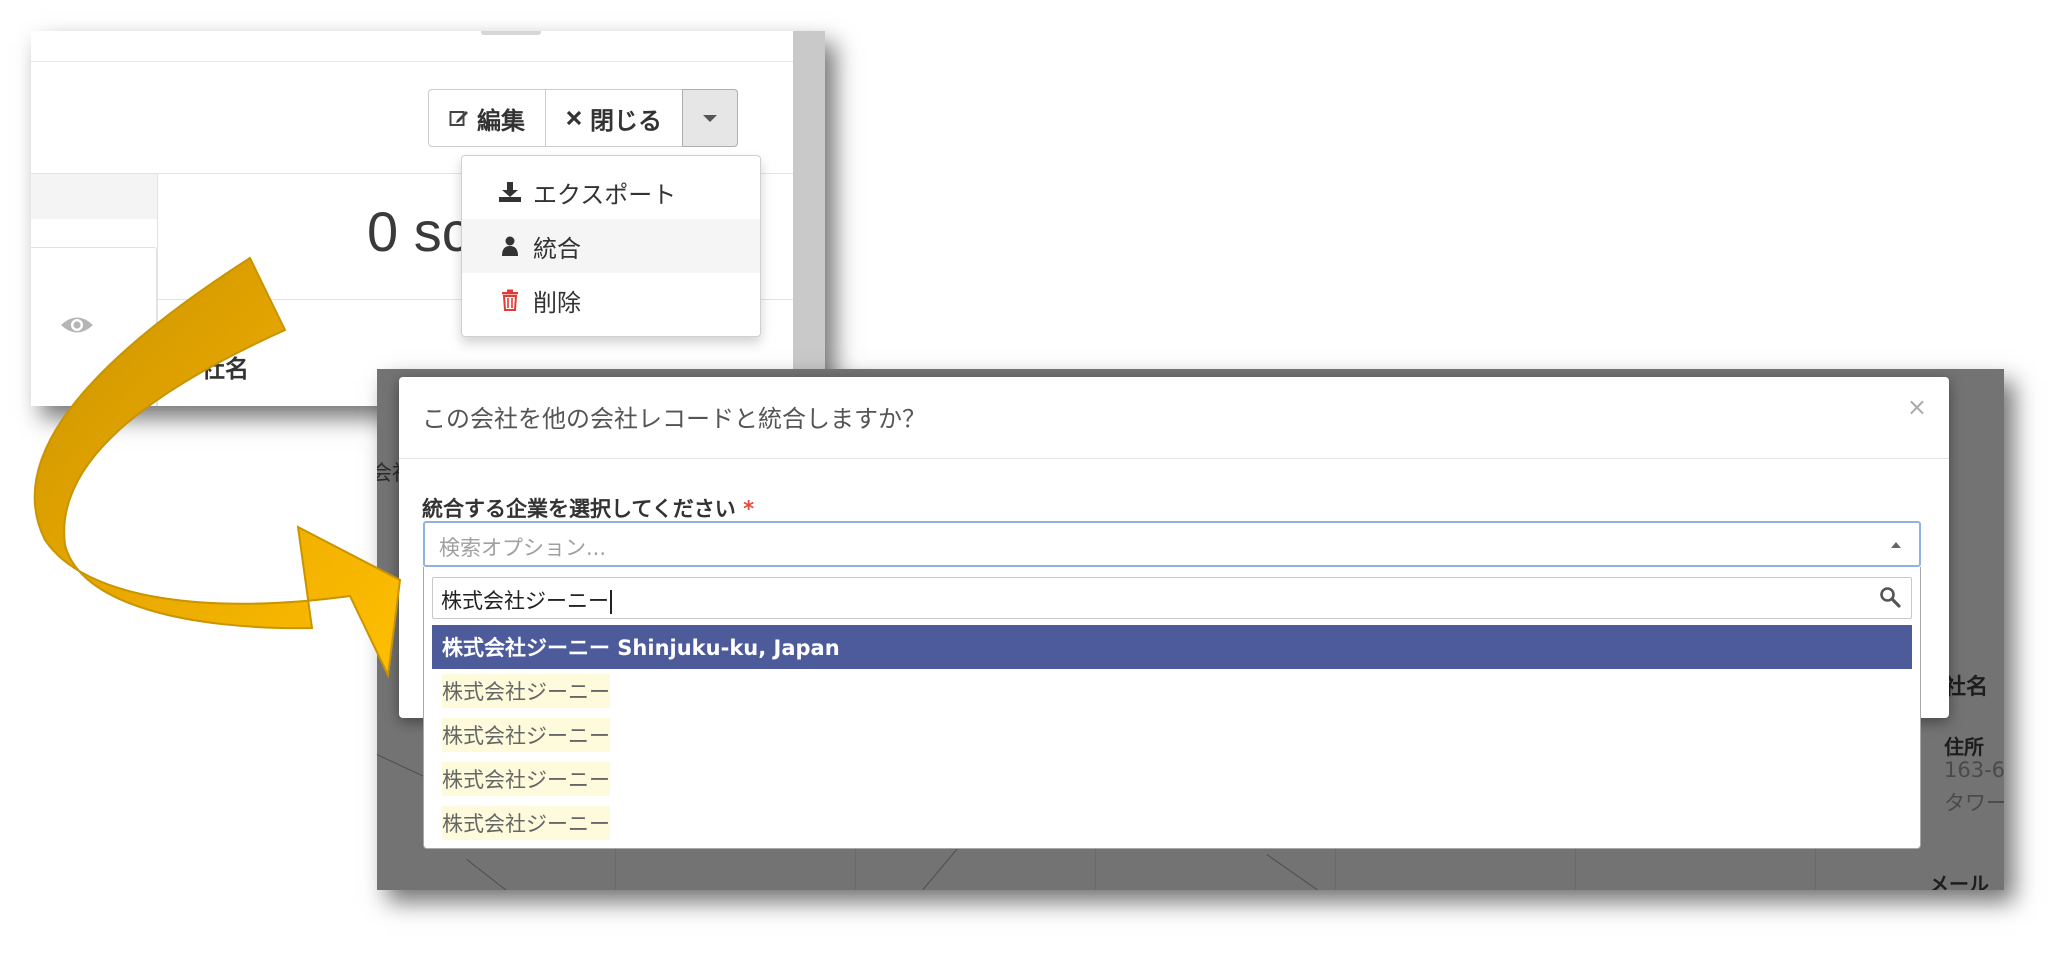  What do you see at coordinates (557, 302) in the screenshot?
I see `menu-item-label: 削除` at bounding box center [557, 302].